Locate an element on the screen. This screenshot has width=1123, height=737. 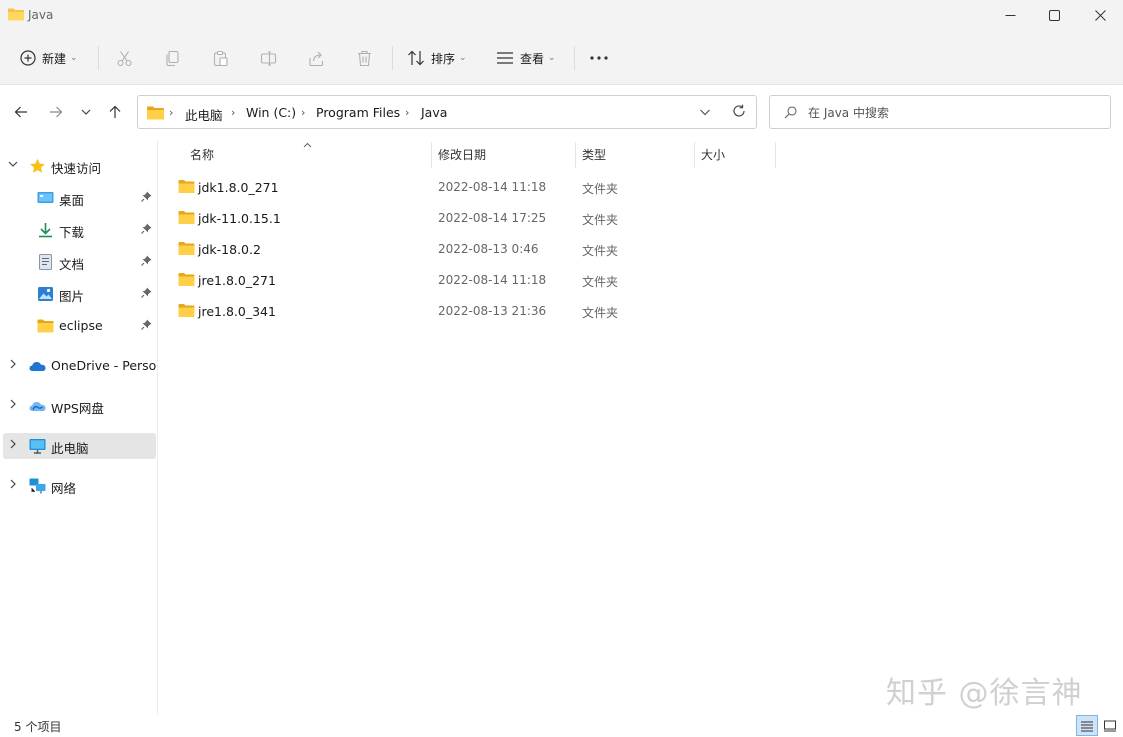
address-bar: › 此电脑 › Win (C:) › Program Files › Java is located at coordinates (447, 112).